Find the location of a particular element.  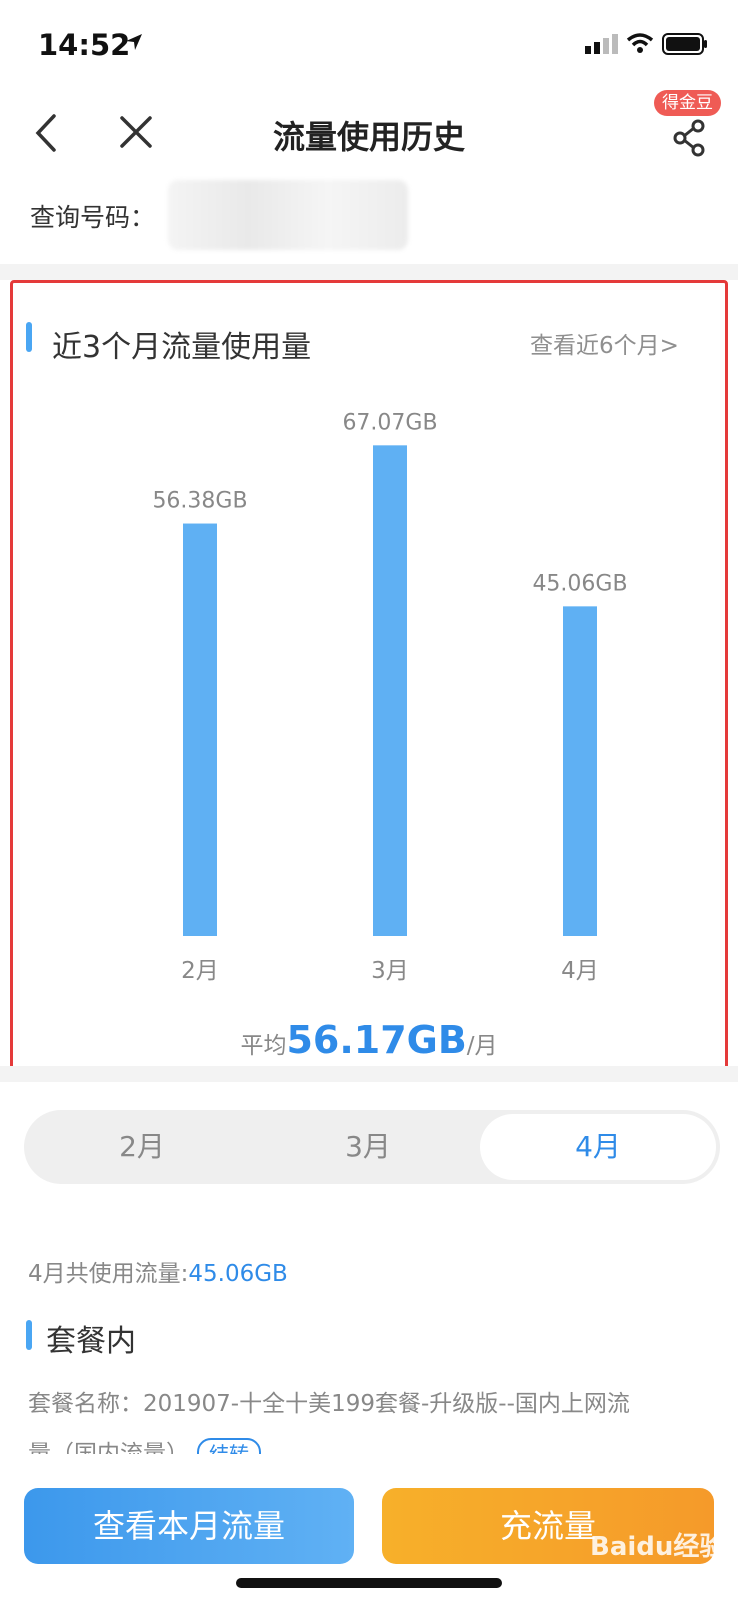

status-bar: 14:52 is located at coordinates (369, 45).